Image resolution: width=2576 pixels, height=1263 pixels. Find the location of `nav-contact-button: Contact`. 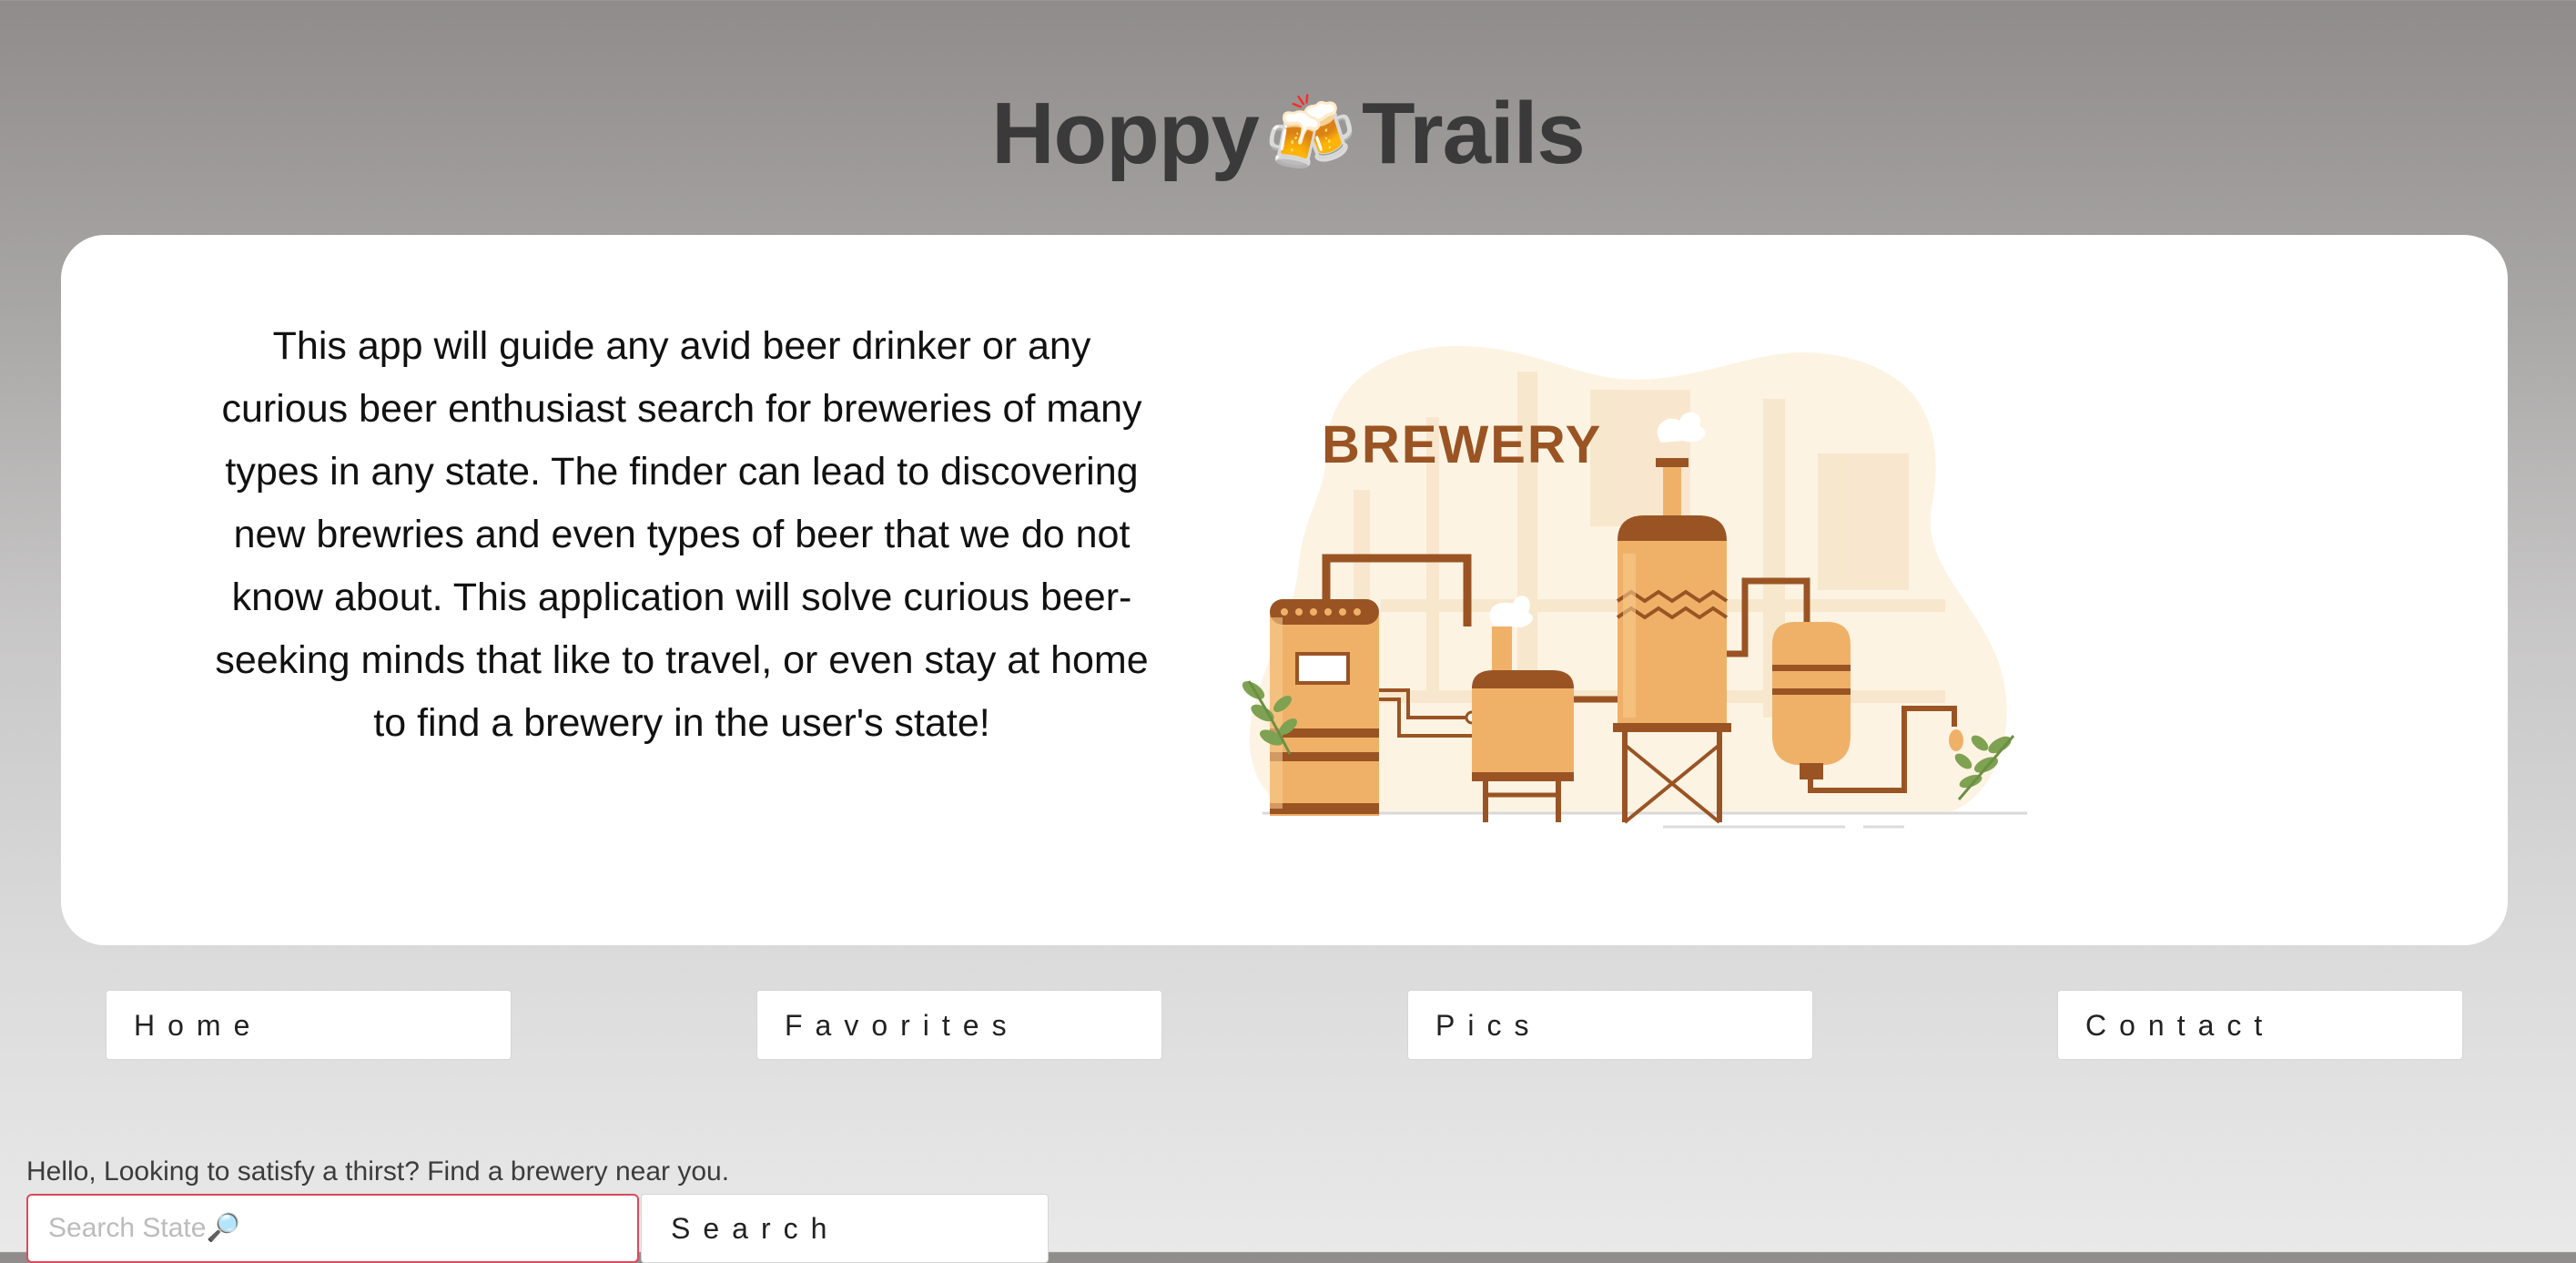

nav-contact-button: Contact is located at coordinates (2260, 1025).